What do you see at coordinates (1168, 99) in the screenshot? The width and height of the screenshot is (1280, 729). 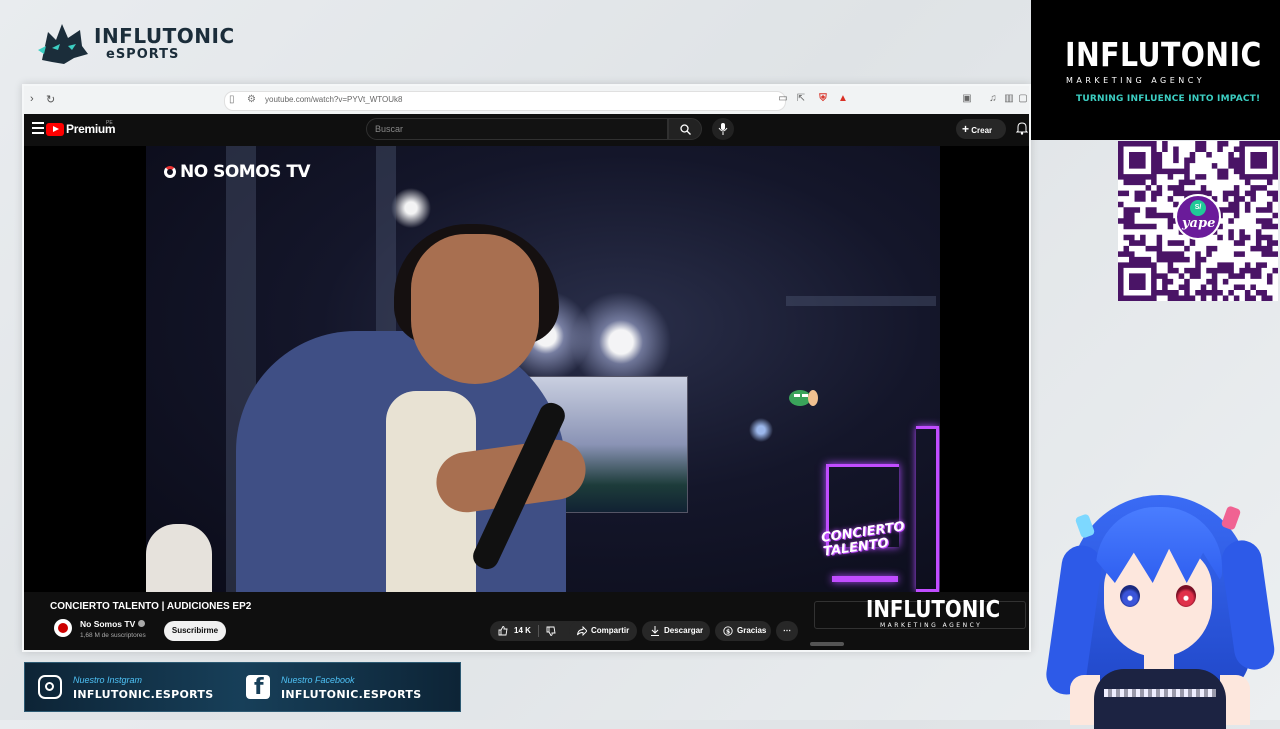 I see `agency-tagline: TURNING INFLUENCE INTO IMPACT!` at bounding box center [1168, 99].